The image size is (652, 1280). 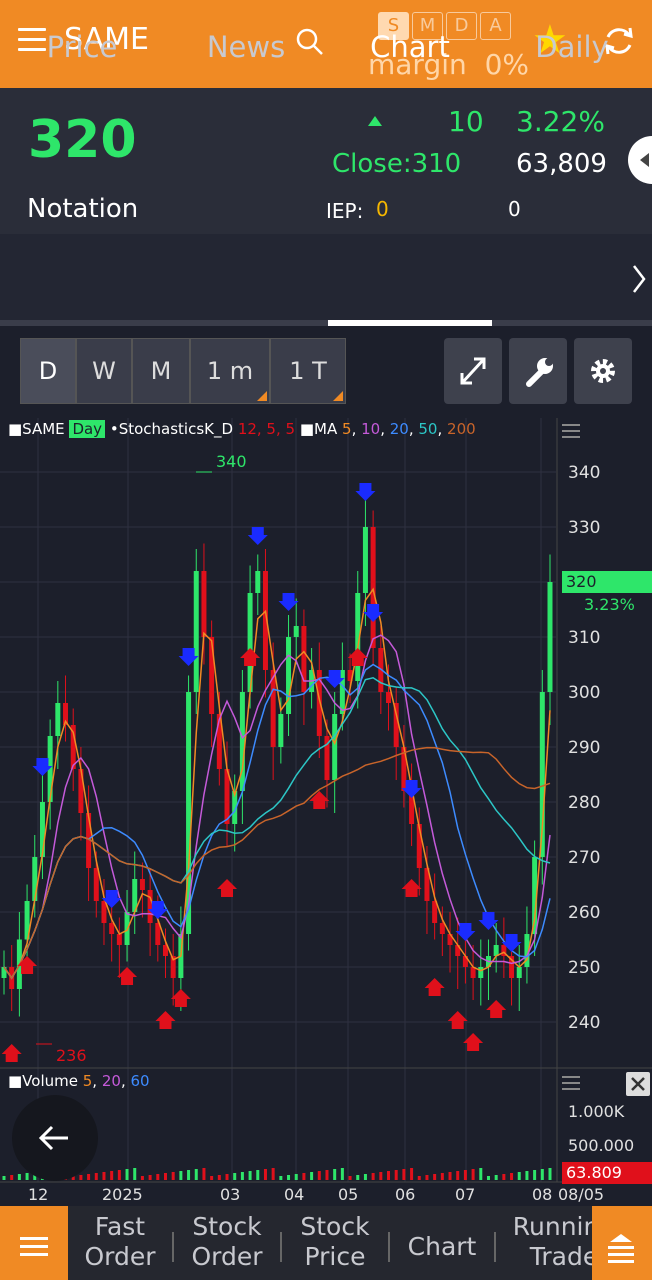 I want to click on close-price: Close:310, so click(x=397, y=164).